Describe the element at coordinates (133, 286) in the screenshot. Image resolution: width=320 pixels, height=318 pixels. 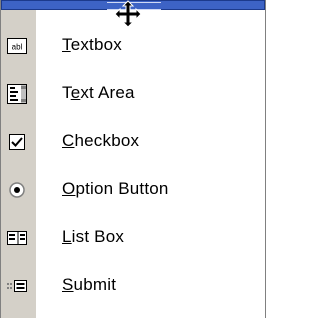
I see `menu-item-submit: Submit` at that location.